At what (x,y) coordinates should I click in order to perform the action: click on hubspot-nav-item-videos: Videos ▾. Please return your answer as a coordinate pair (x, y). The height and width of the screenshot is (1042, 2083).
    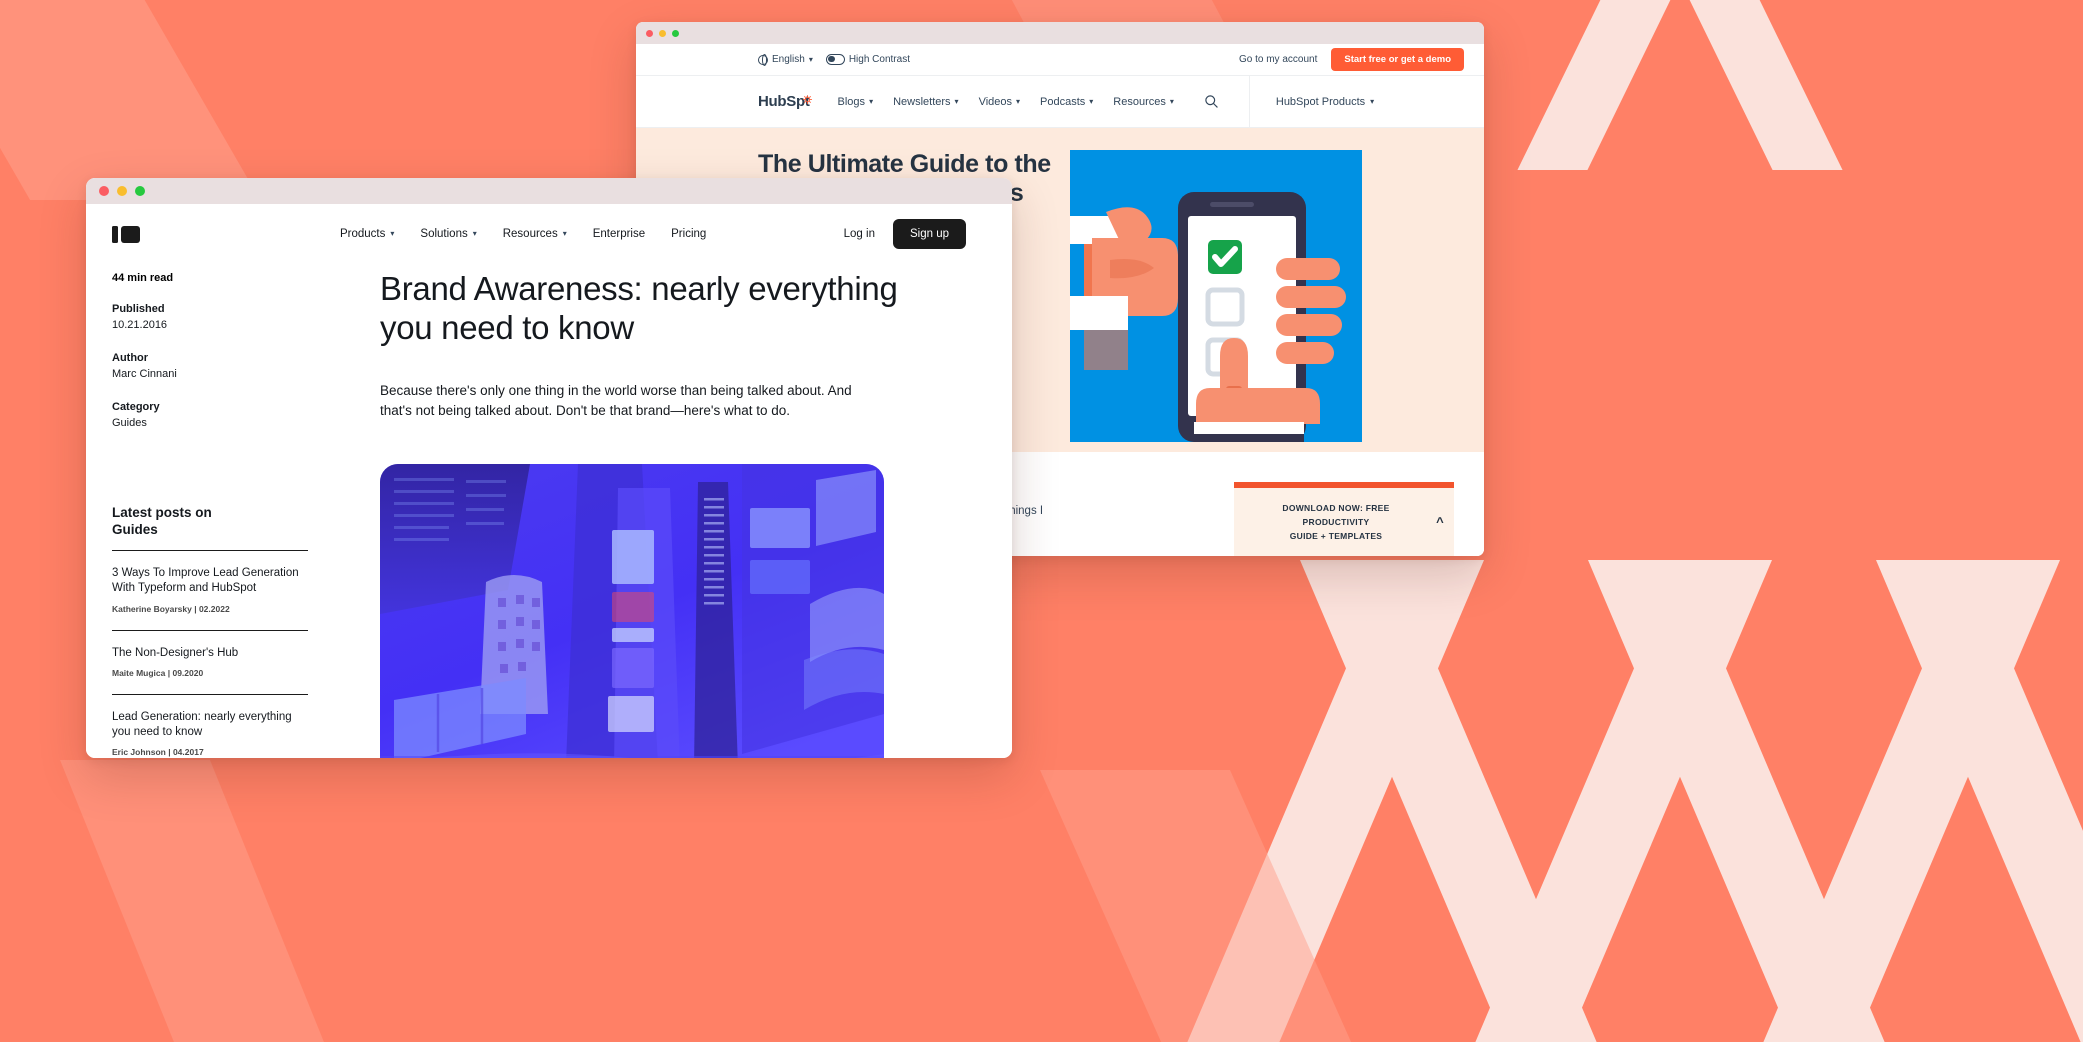
    Looking at the image, I should click on (999, 102).